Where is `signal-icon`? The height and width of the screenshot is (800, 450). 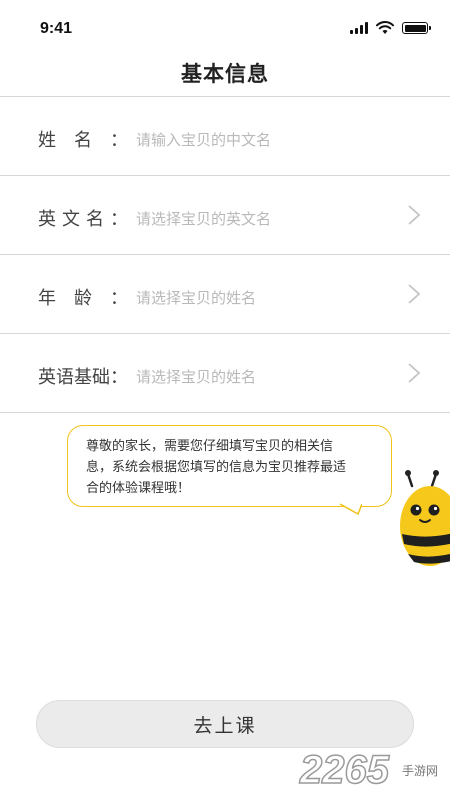
signal-icon is located at coordinates (359, 28).